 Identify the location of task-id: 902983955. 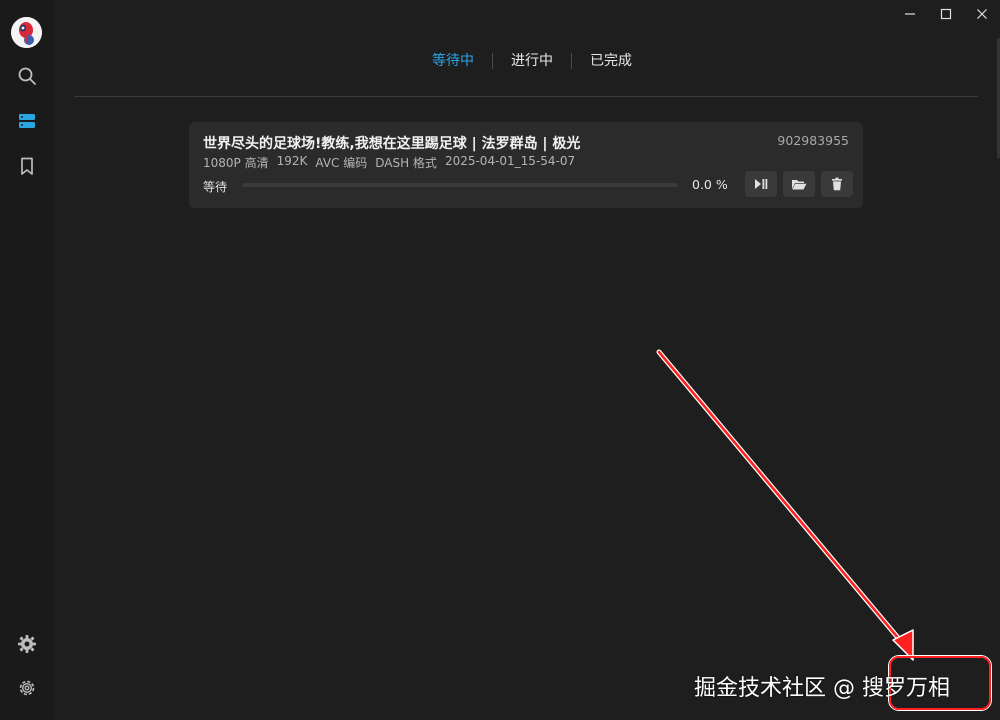
(813, 140).